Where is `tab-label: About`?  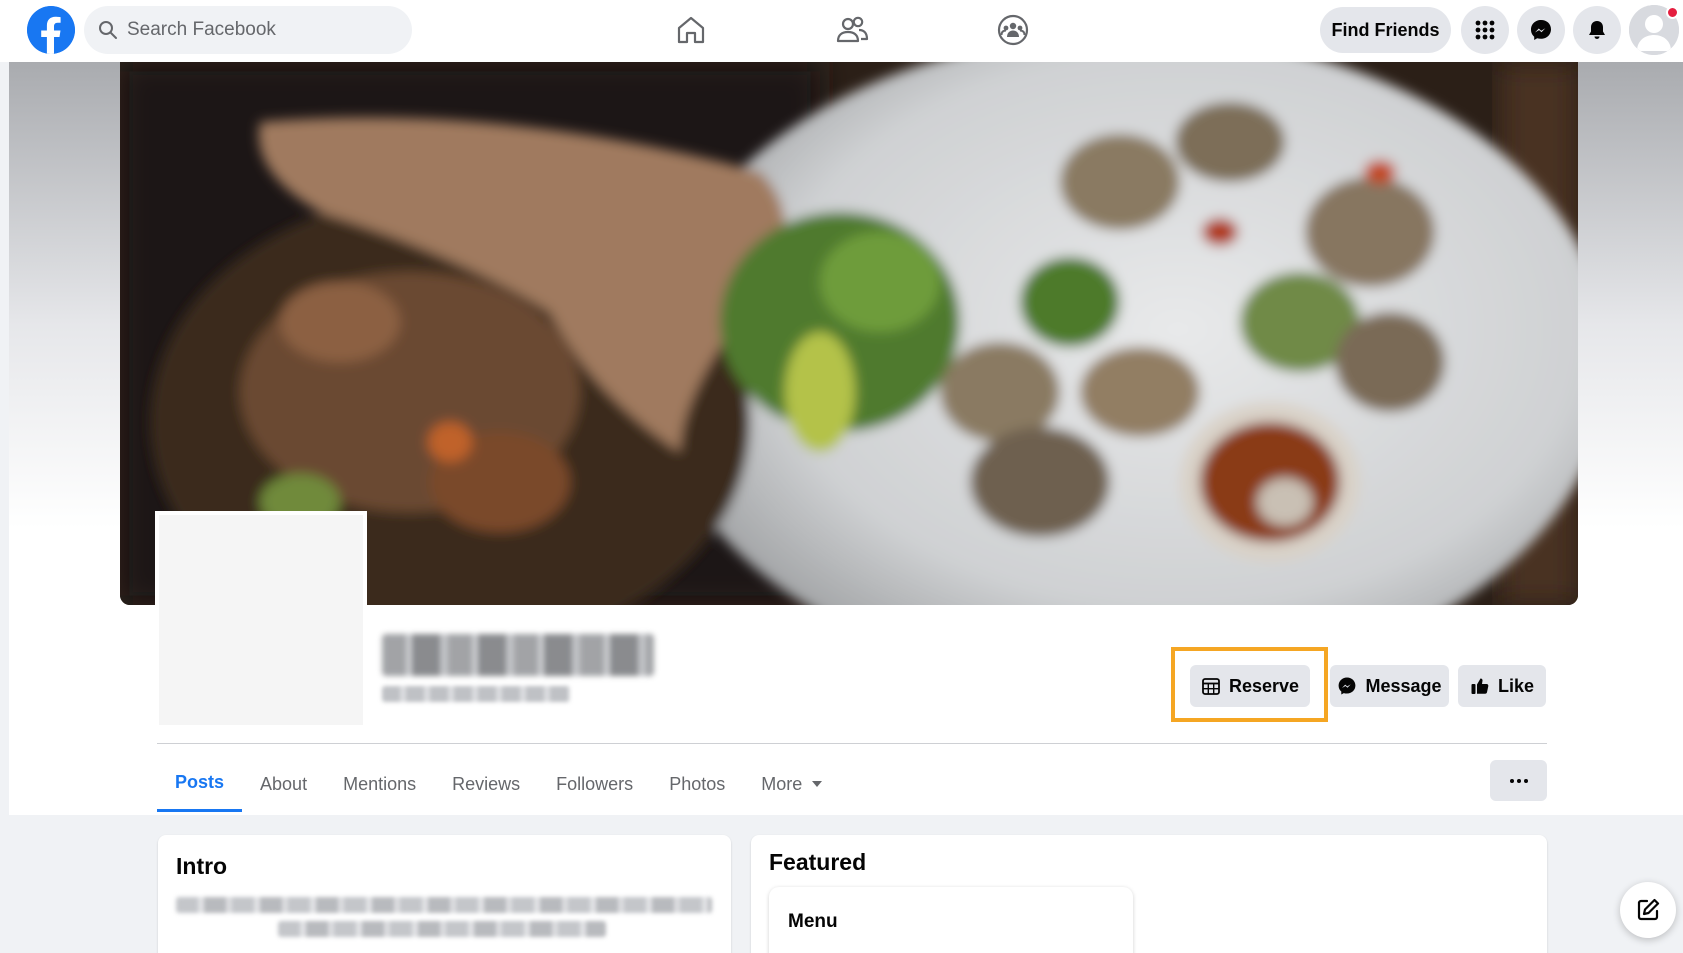
tab-label: About is located at coordinates (284, 783).